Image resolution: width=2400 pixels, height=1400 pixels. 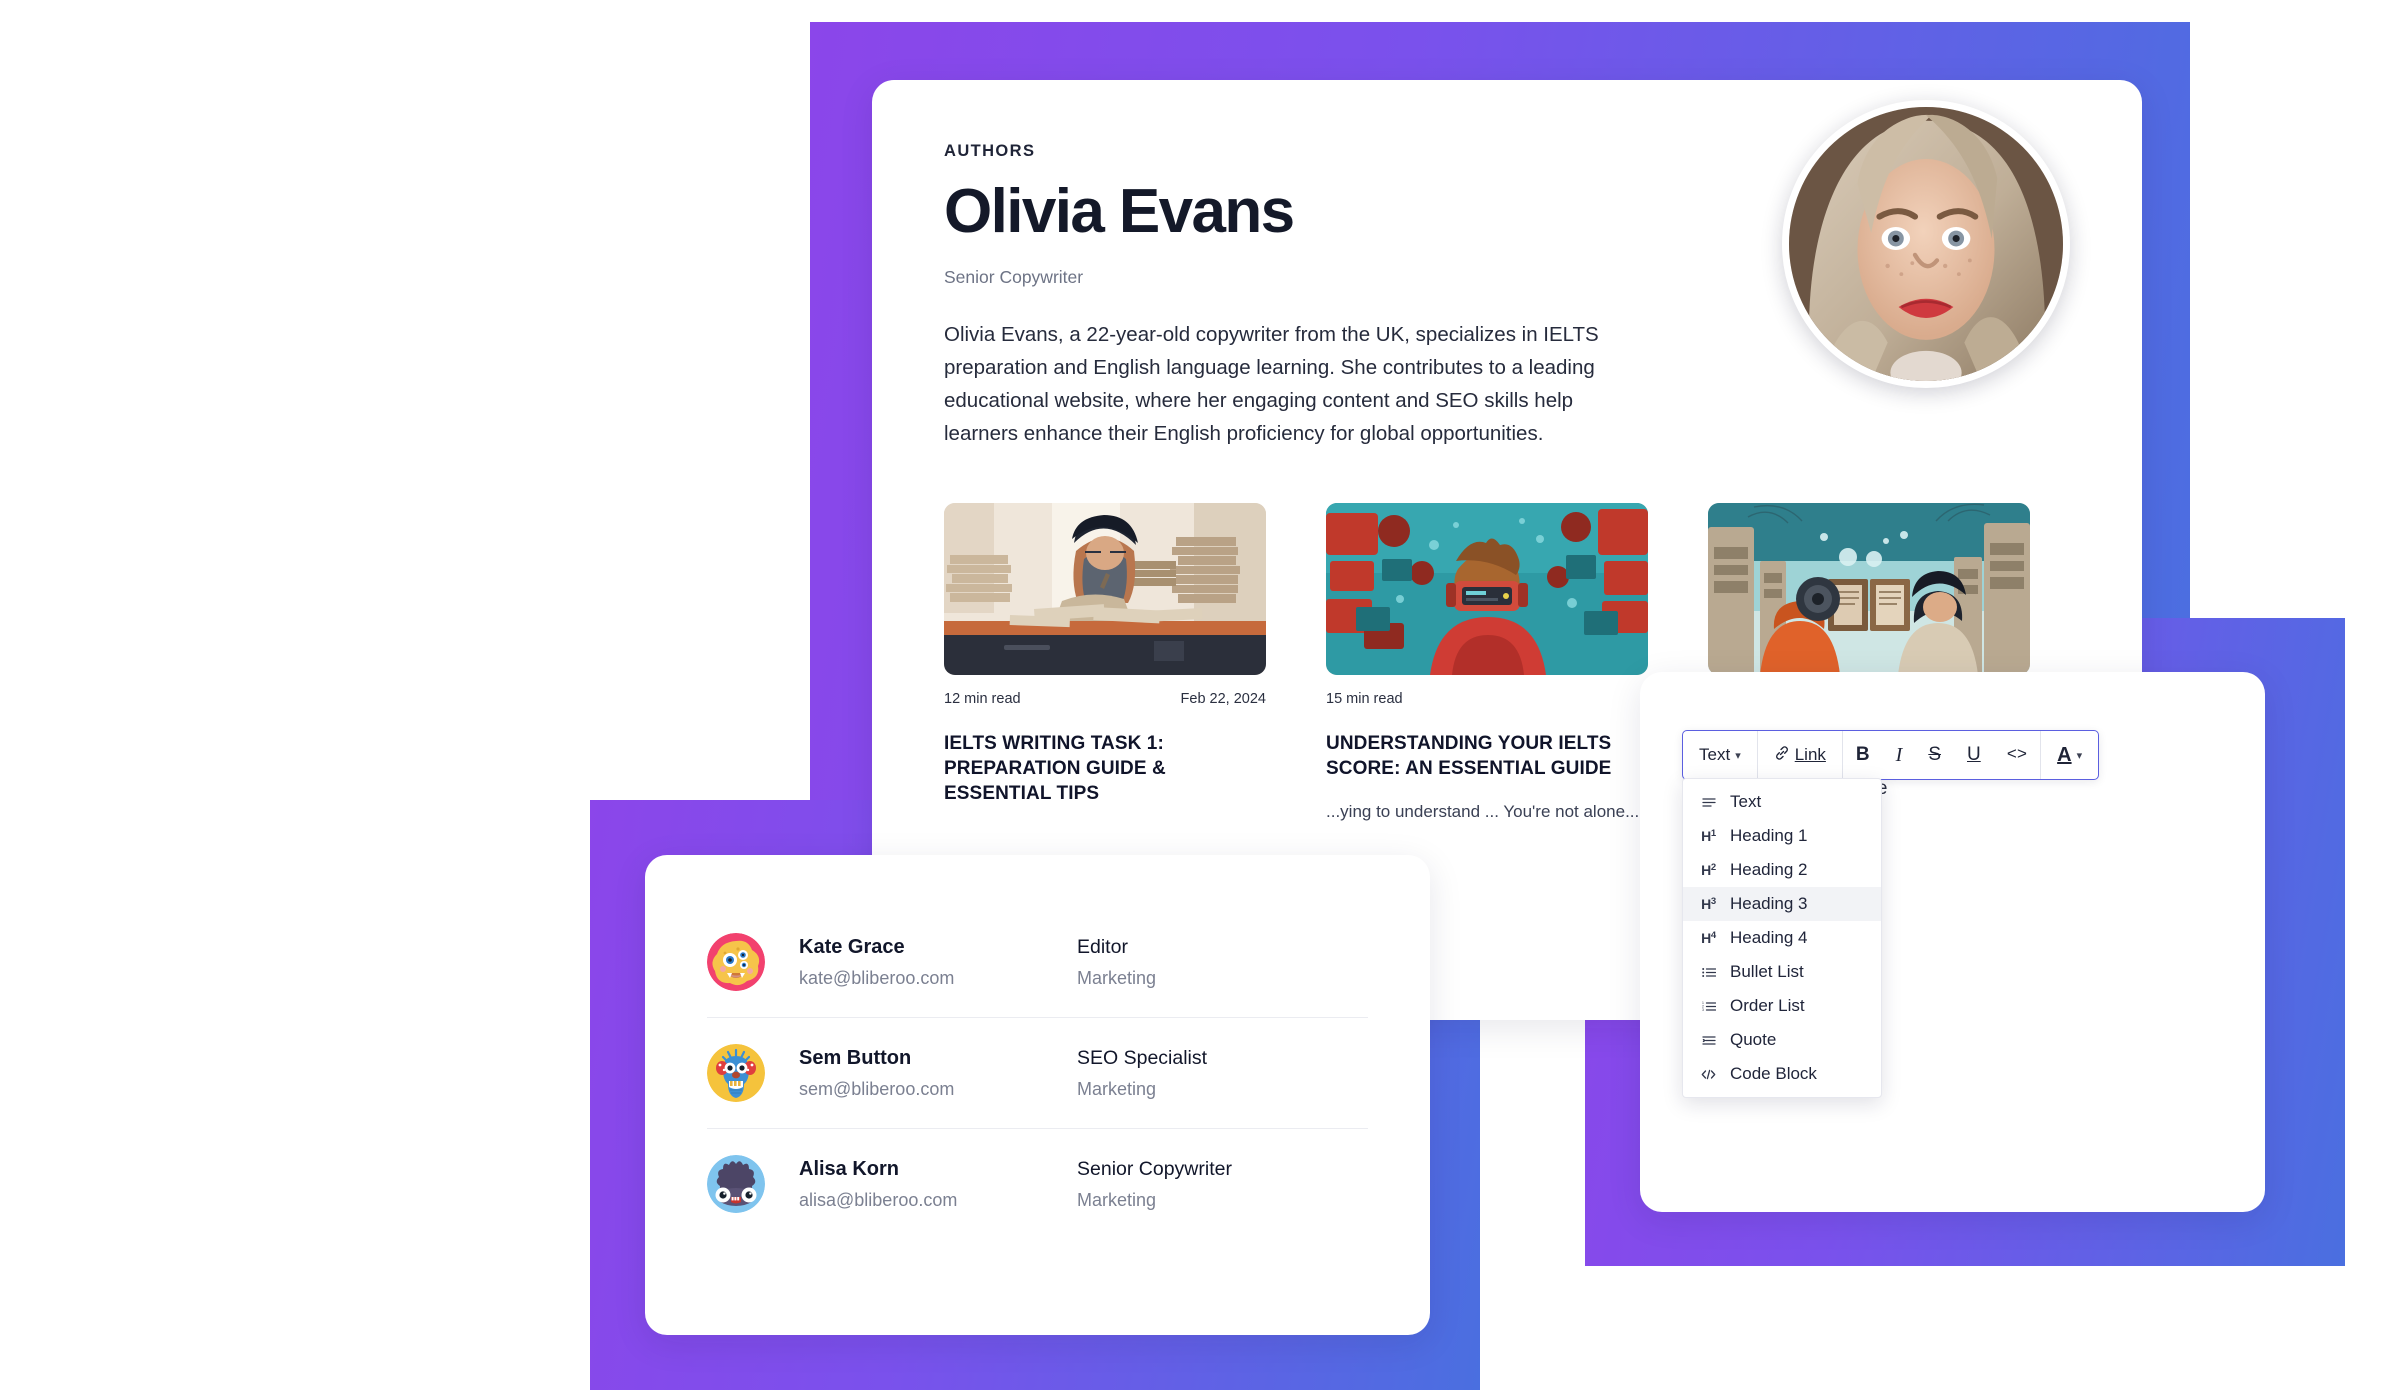 I want to click on h4-icon: H4, so click(x=1708, y=938).